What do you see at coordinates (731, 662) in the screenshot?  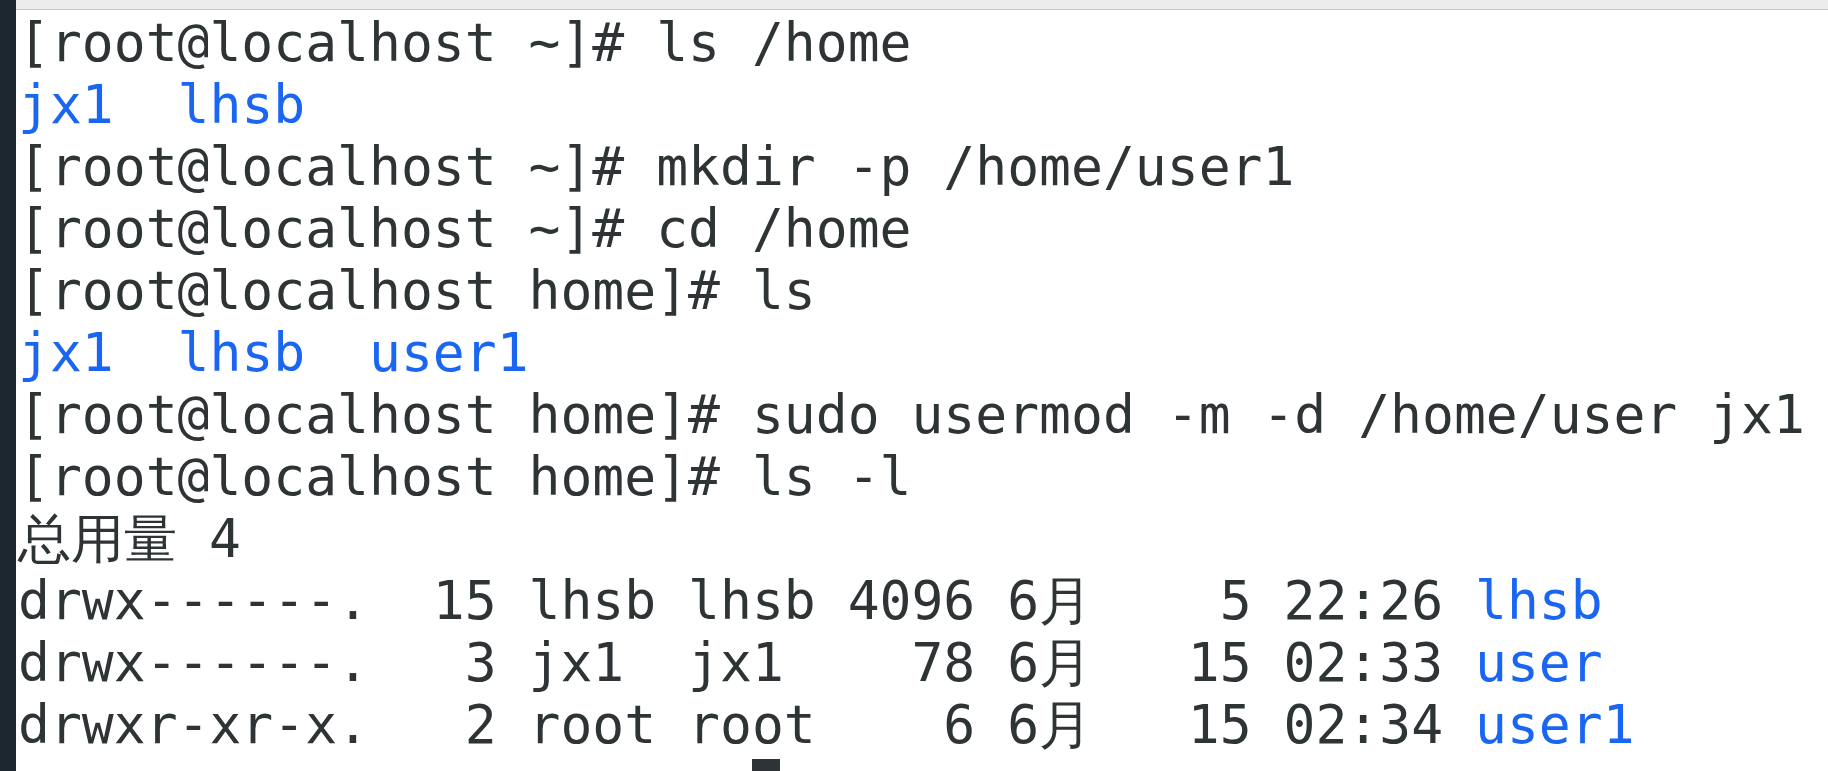 I see `listing-details: drwx------. 3 jx1 jx1 78 6月 15 02:33` at bounding box center [731, 662].